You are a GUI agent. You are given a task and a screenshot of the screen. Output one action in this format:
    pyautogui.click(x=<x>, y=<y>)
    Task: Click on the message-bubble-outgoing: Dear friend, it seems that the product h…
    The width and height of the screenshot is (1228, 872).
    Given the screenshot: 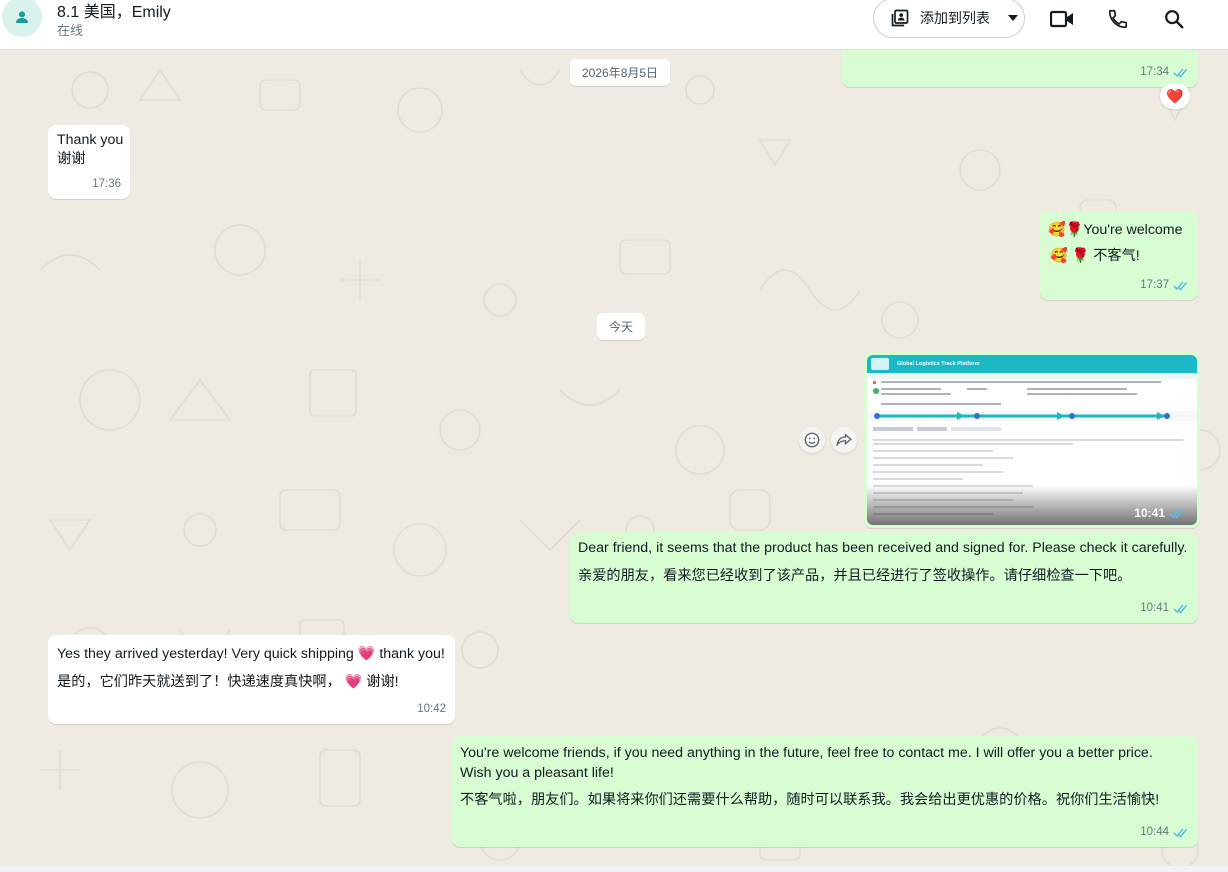 What is the action you would take?
    pyautogui.click(x=884, y=577)
    